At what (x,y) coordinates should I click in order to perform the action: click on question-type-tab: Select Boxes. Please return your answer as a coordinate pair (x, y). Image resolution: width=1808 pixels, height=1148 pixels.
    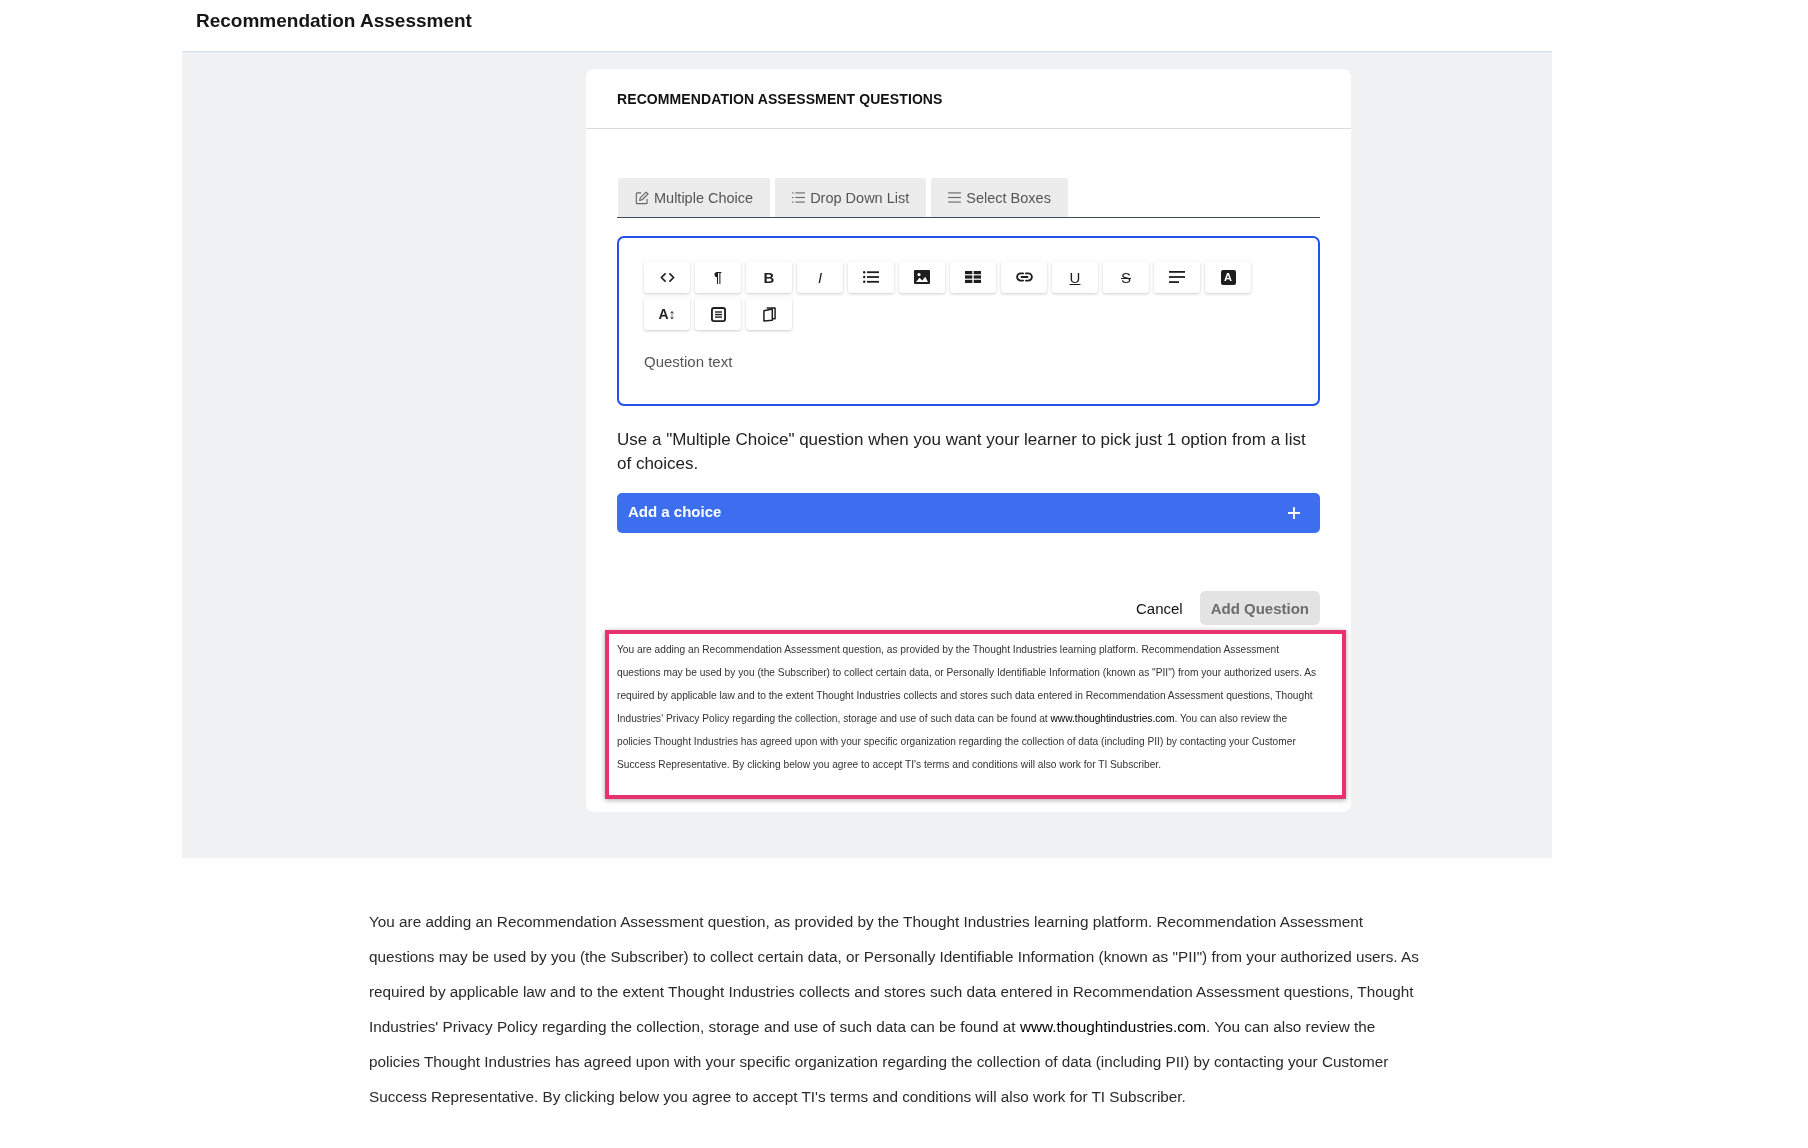
    Looking at the image, I should click on (999, 197).